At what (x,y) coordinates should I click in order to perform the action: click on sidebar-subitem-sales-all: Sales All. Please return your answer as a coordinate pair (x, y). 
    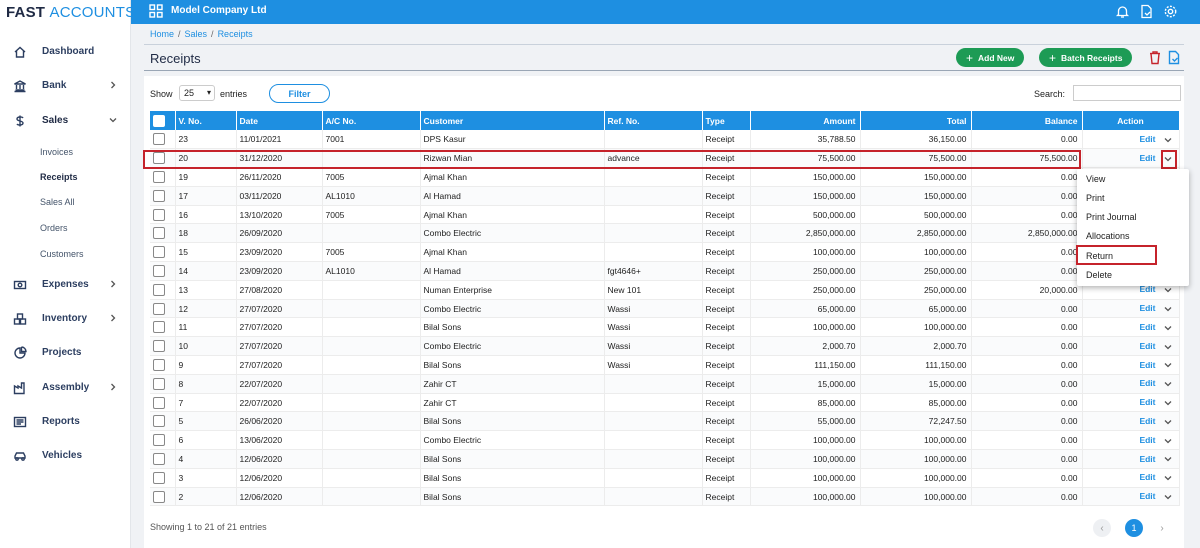
    Looking at the image, I should click on (57, 202).